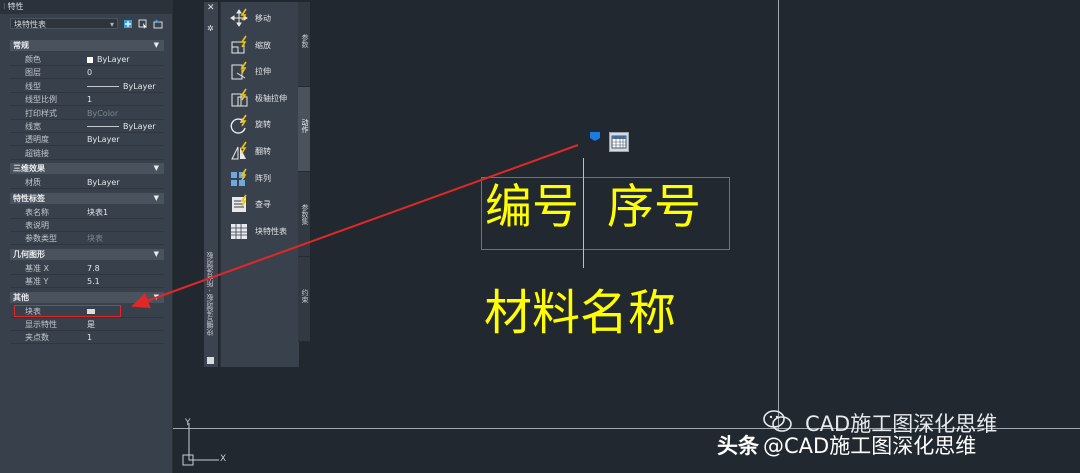  I want to click on property-value: 是, so click(91, 324).